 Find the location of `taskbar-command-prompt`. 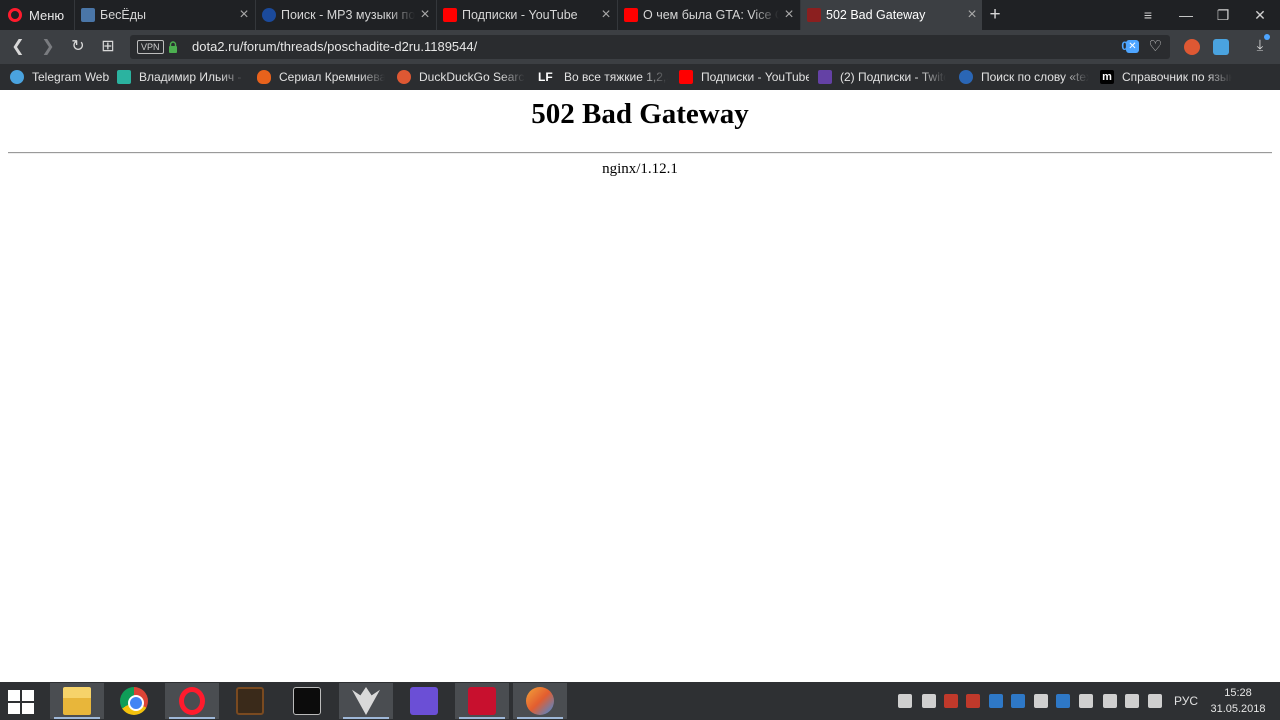

taskbar-command-prompt is located at coordinates (307, 701).